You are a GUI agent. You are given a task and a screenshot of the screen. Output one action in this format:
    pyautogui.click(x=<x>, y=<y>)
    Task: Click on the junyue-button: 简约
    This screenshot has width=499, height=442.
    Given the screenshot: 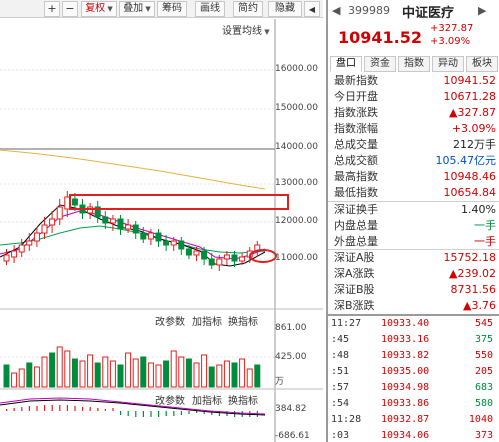 What is the action you would take?
    pyautogui.click(x=248, y=9)
    